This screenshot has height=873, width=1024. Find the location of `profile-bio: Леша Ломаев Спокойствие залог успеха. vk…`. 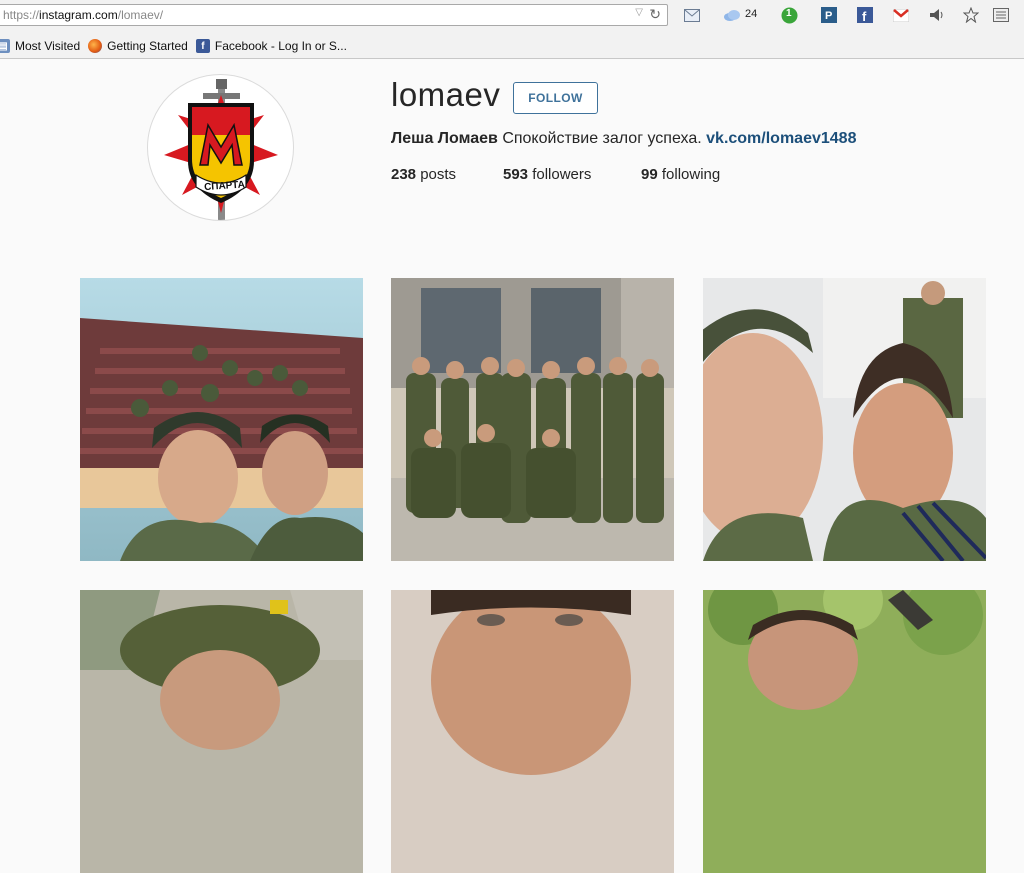

profile-bio: Леша Ломаев Спокойствие залог успеха. vk… is located at coordinates (623, 139).